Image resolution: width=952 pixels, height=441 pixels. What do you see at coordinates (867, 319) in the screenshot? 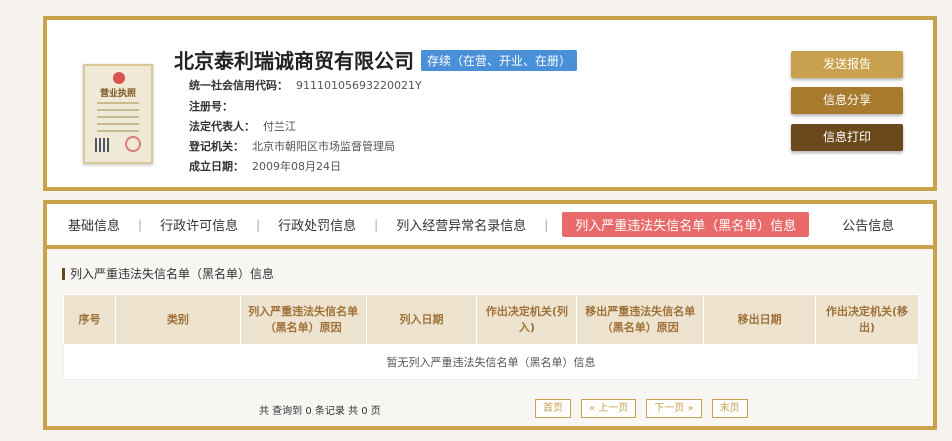
I see `col-remove-authority: 作出决定机关(移出)` at bounding box center [867, 319].